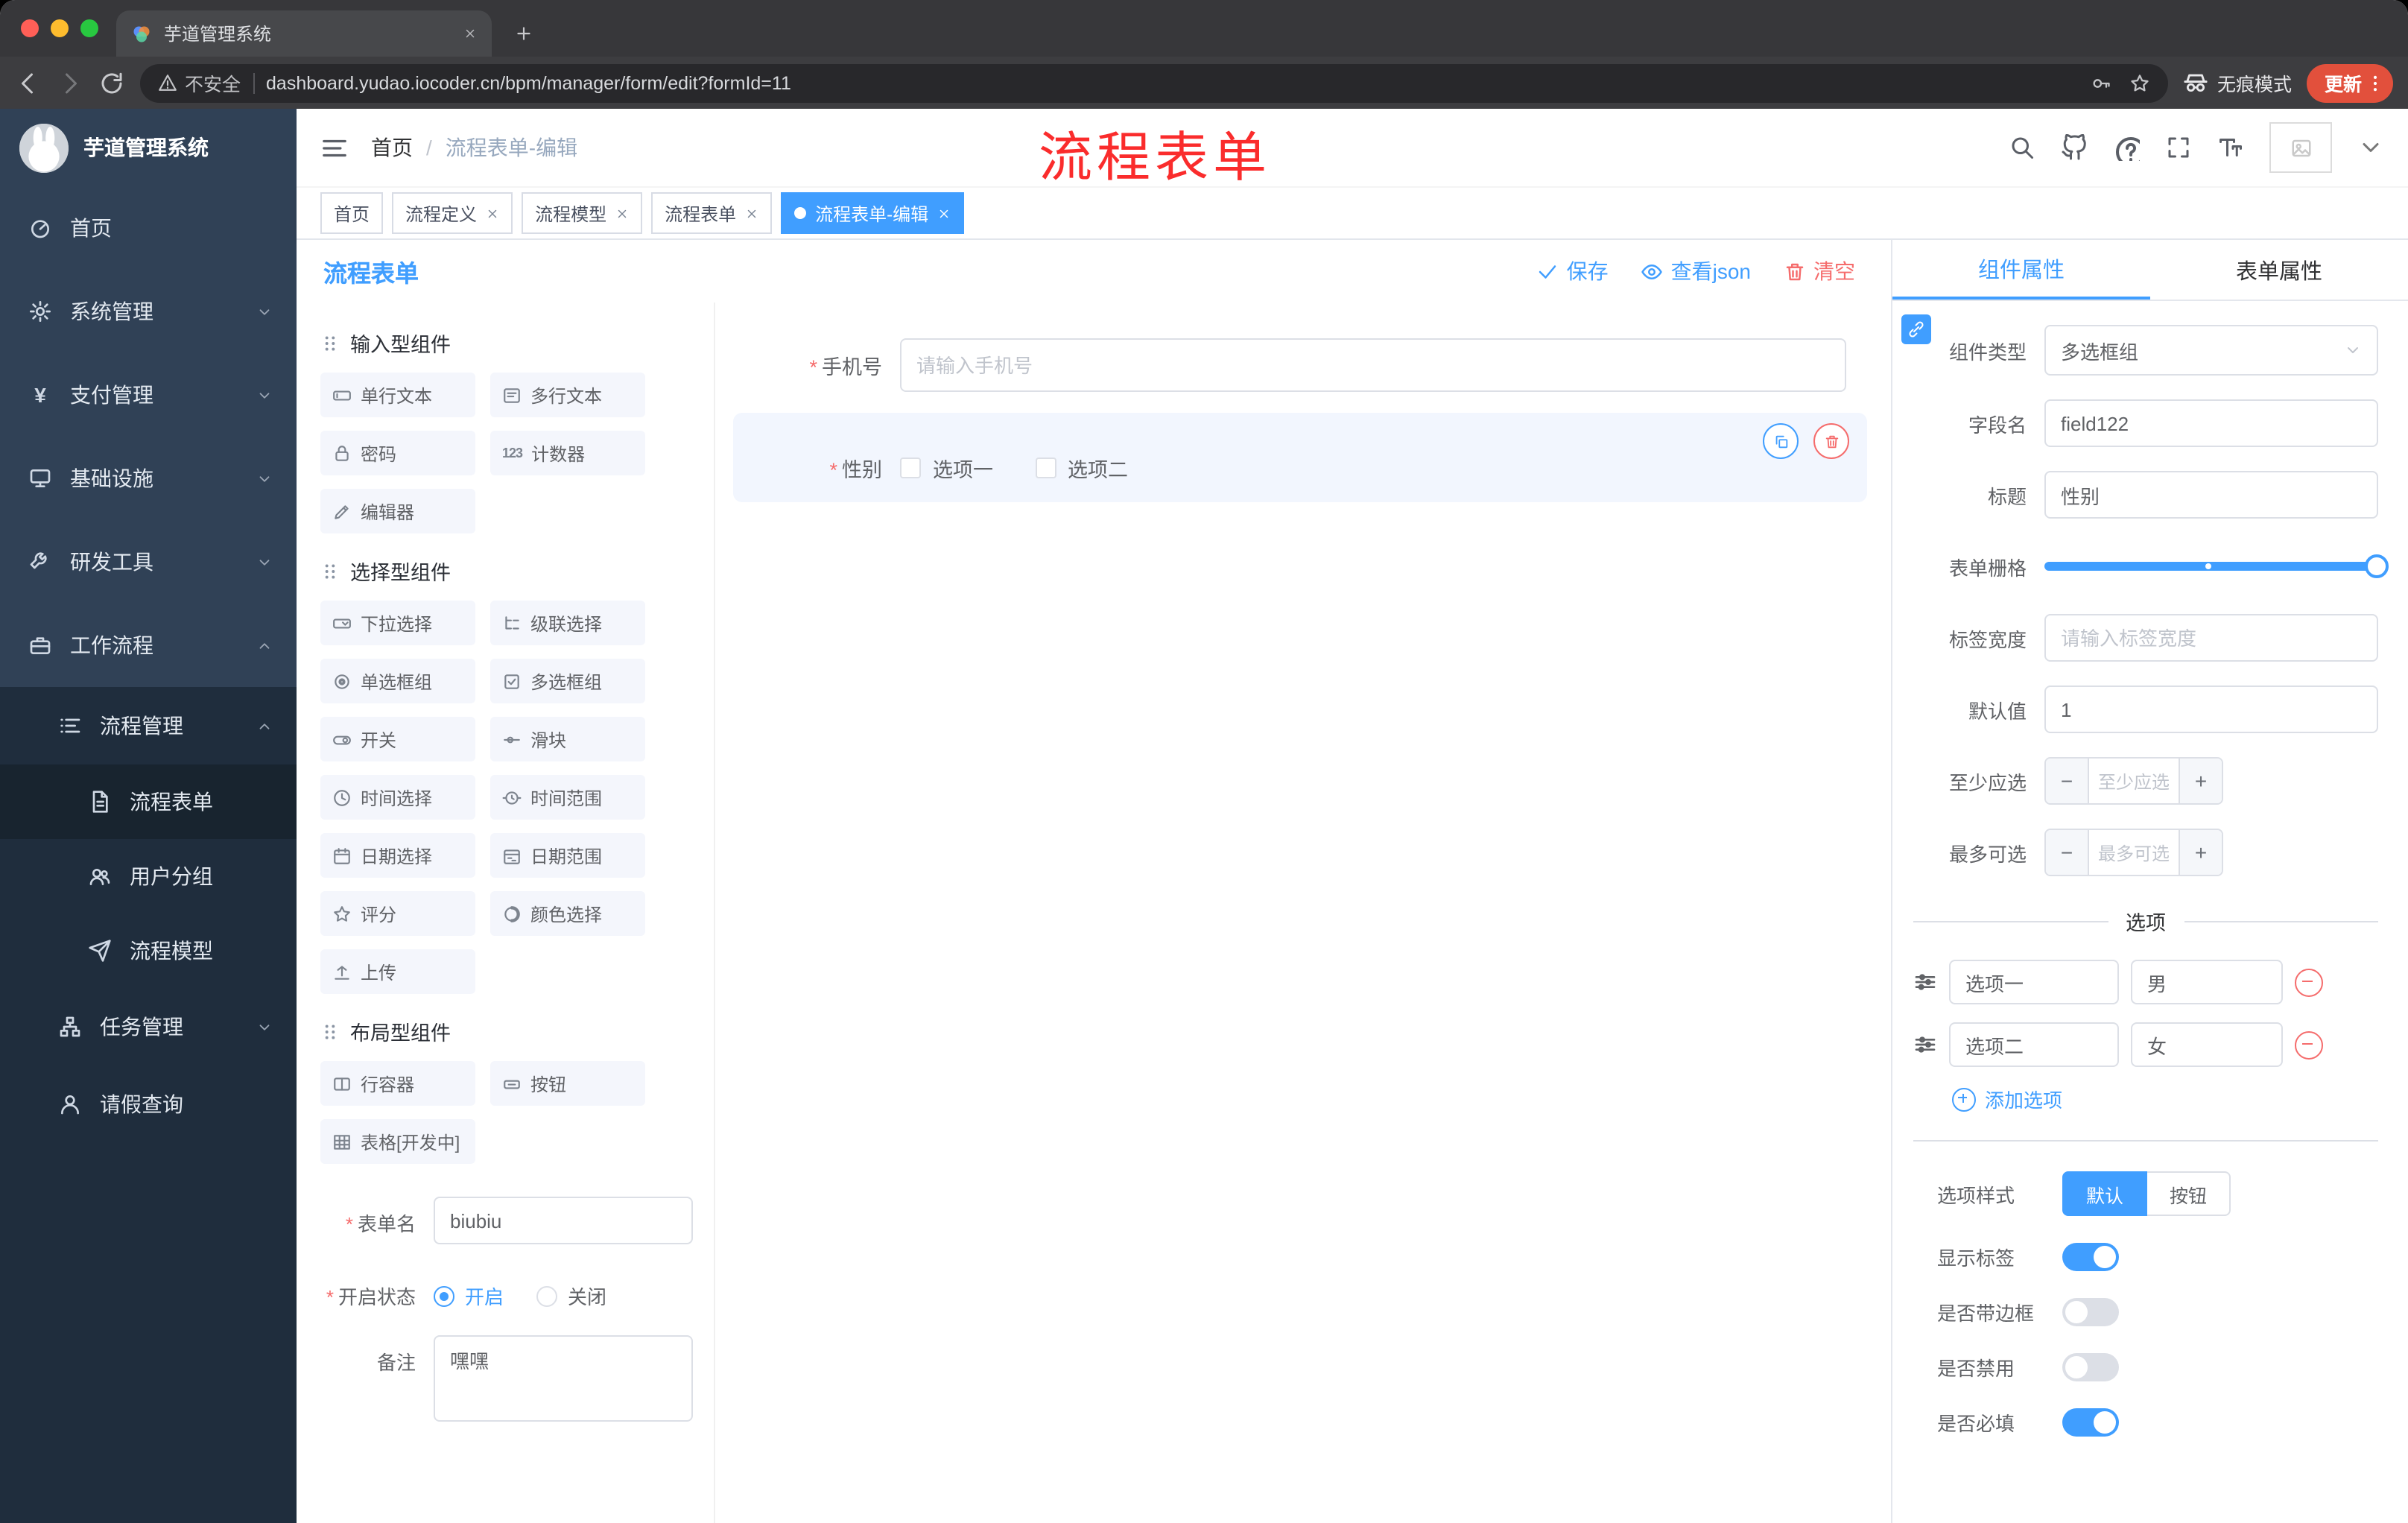  What do you see at coordinates (2090, 1423) in the screenshot?
I see `required-toggle` at bounding box center [2090, 1423].